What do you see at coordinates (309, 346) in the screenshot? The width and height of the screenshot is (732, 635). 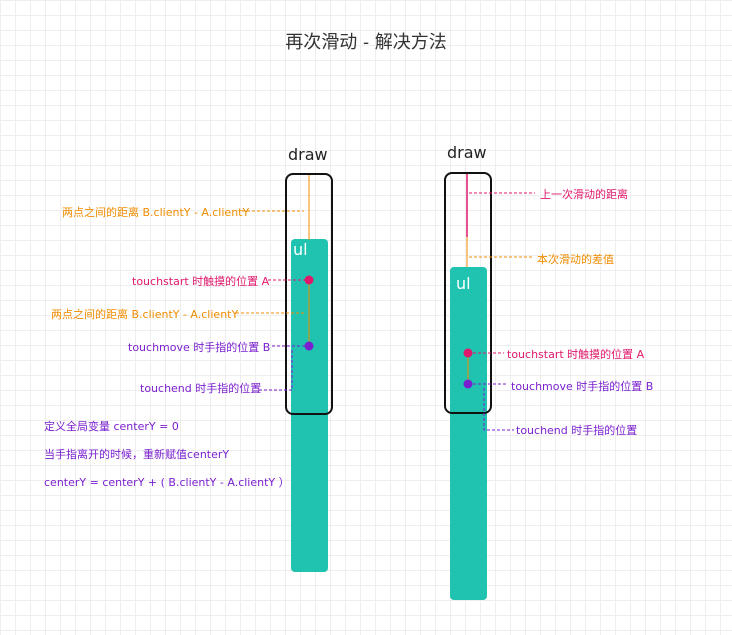 I see `left-touchmove-point` at bounding box center [309, 346].